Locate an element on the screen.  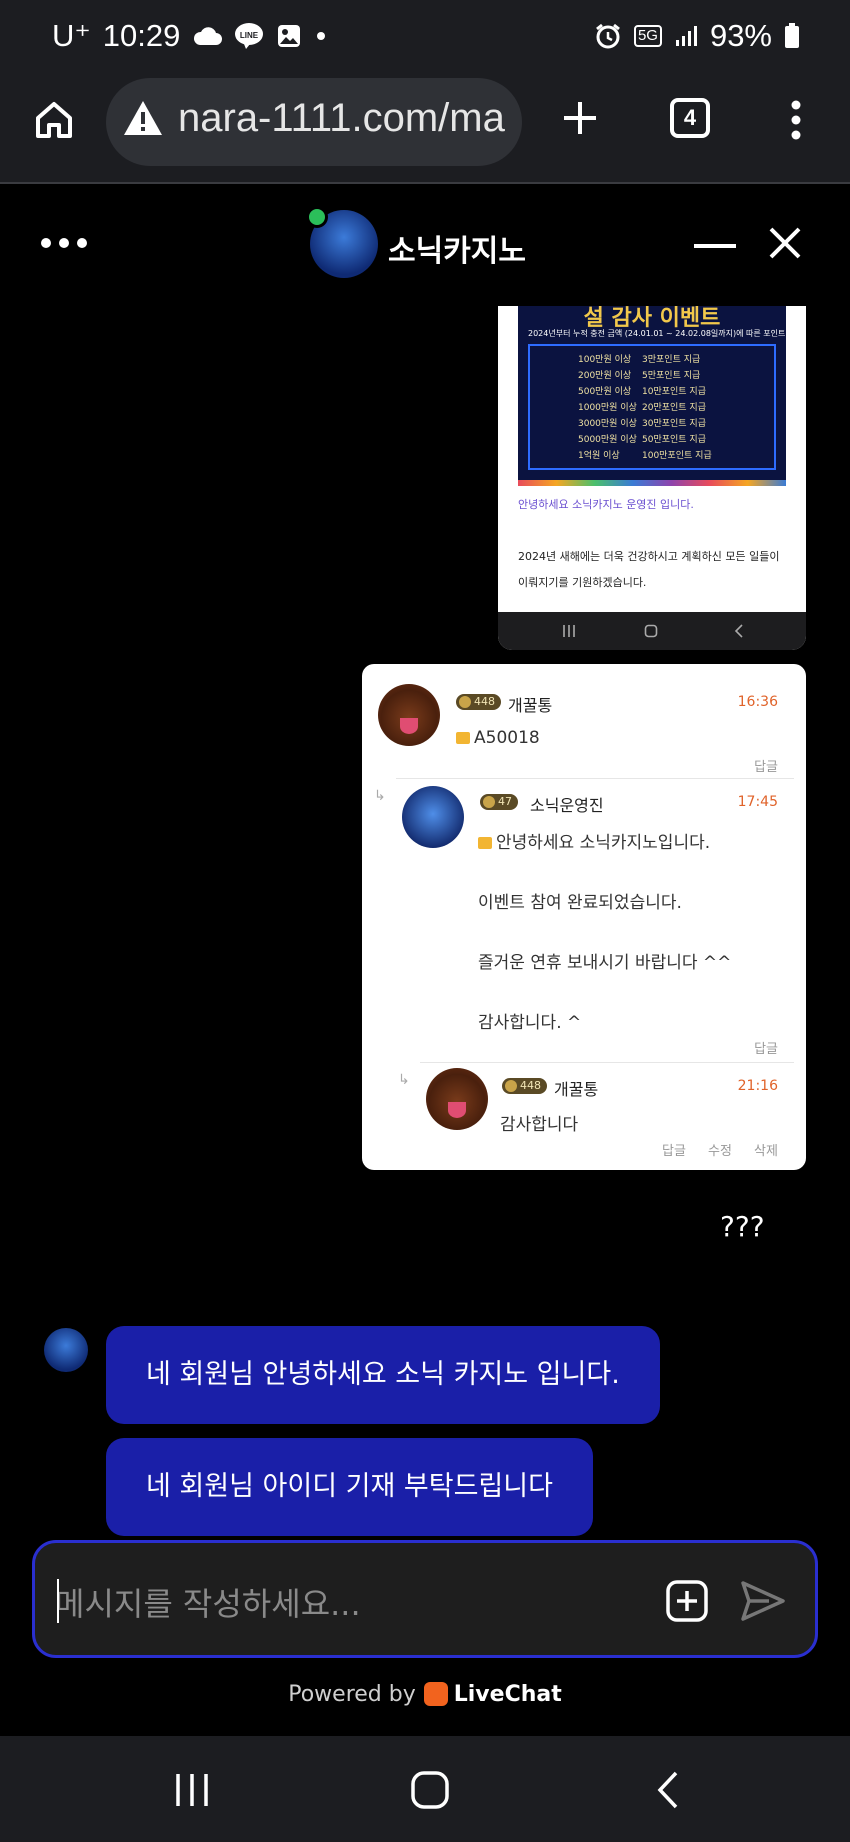
system-navbar is located at coordinates (425, 1789).